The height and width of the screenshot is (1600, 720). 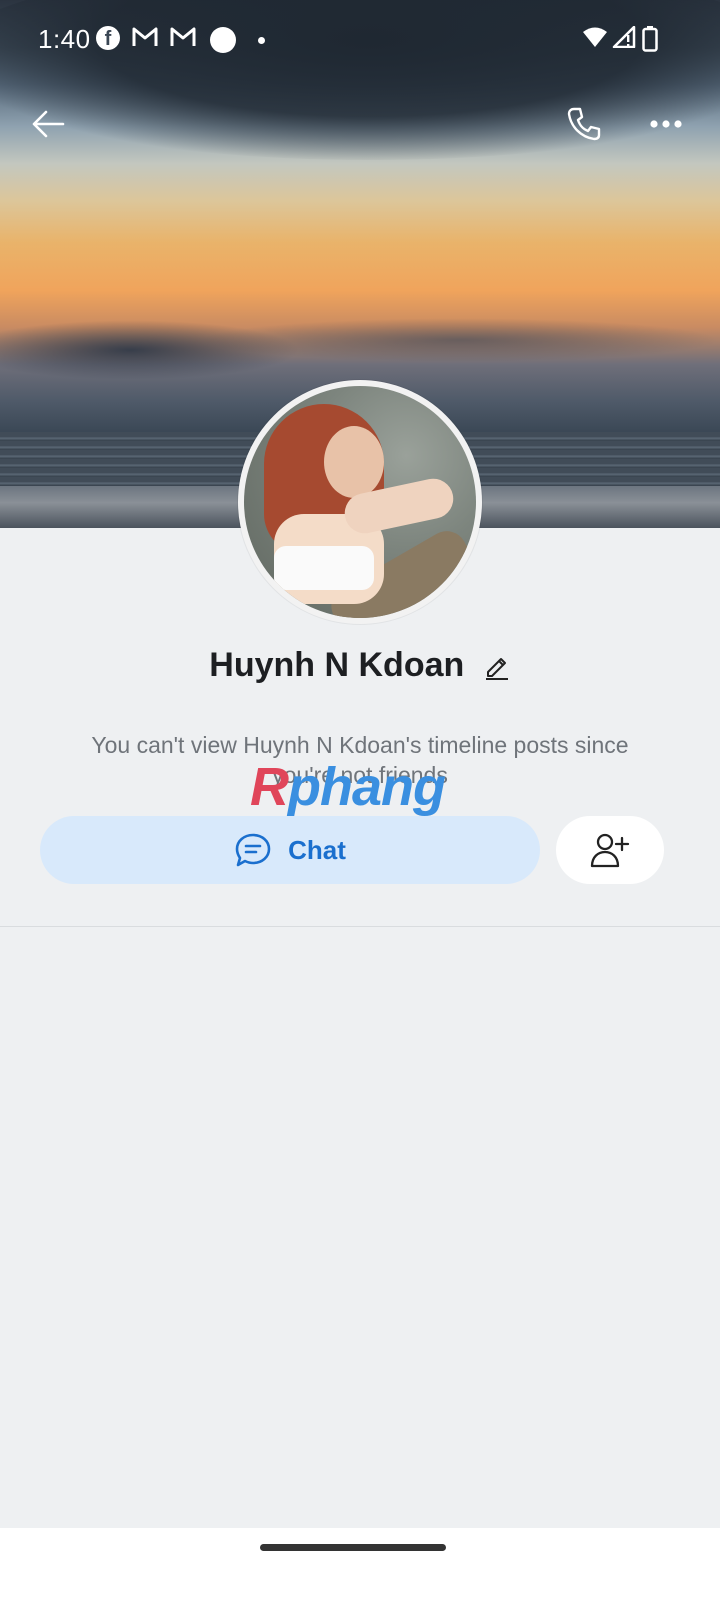 I want to click on profile-name-row: Huynh N Kdoan, so click(x=360, y=665).